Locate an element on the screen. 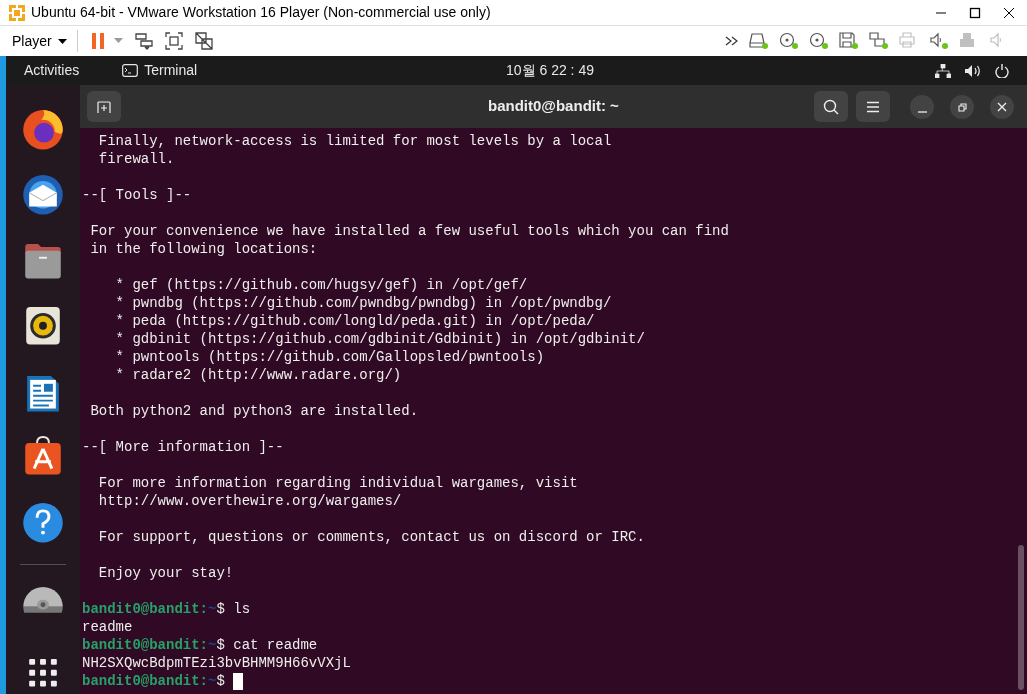  activities-button: Activities is located at coordinates (52, 70).